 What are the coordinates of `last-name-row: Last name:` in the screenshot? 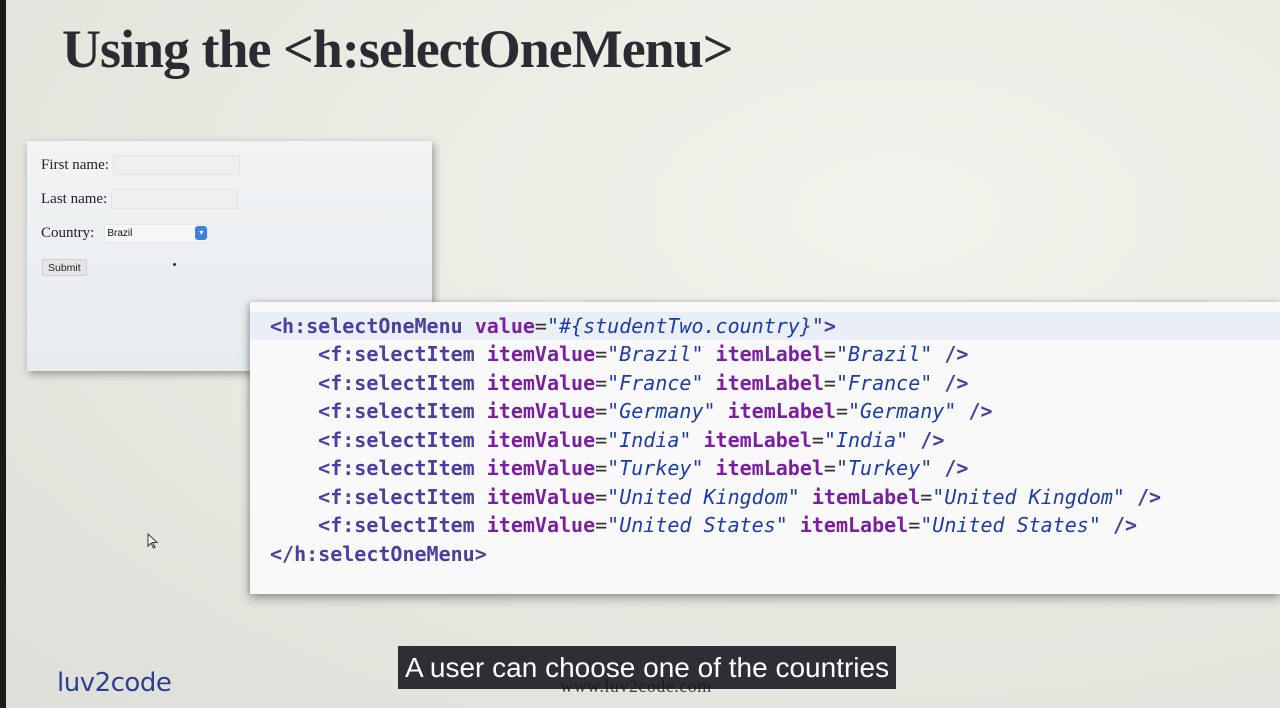 It's located at (140, 199).